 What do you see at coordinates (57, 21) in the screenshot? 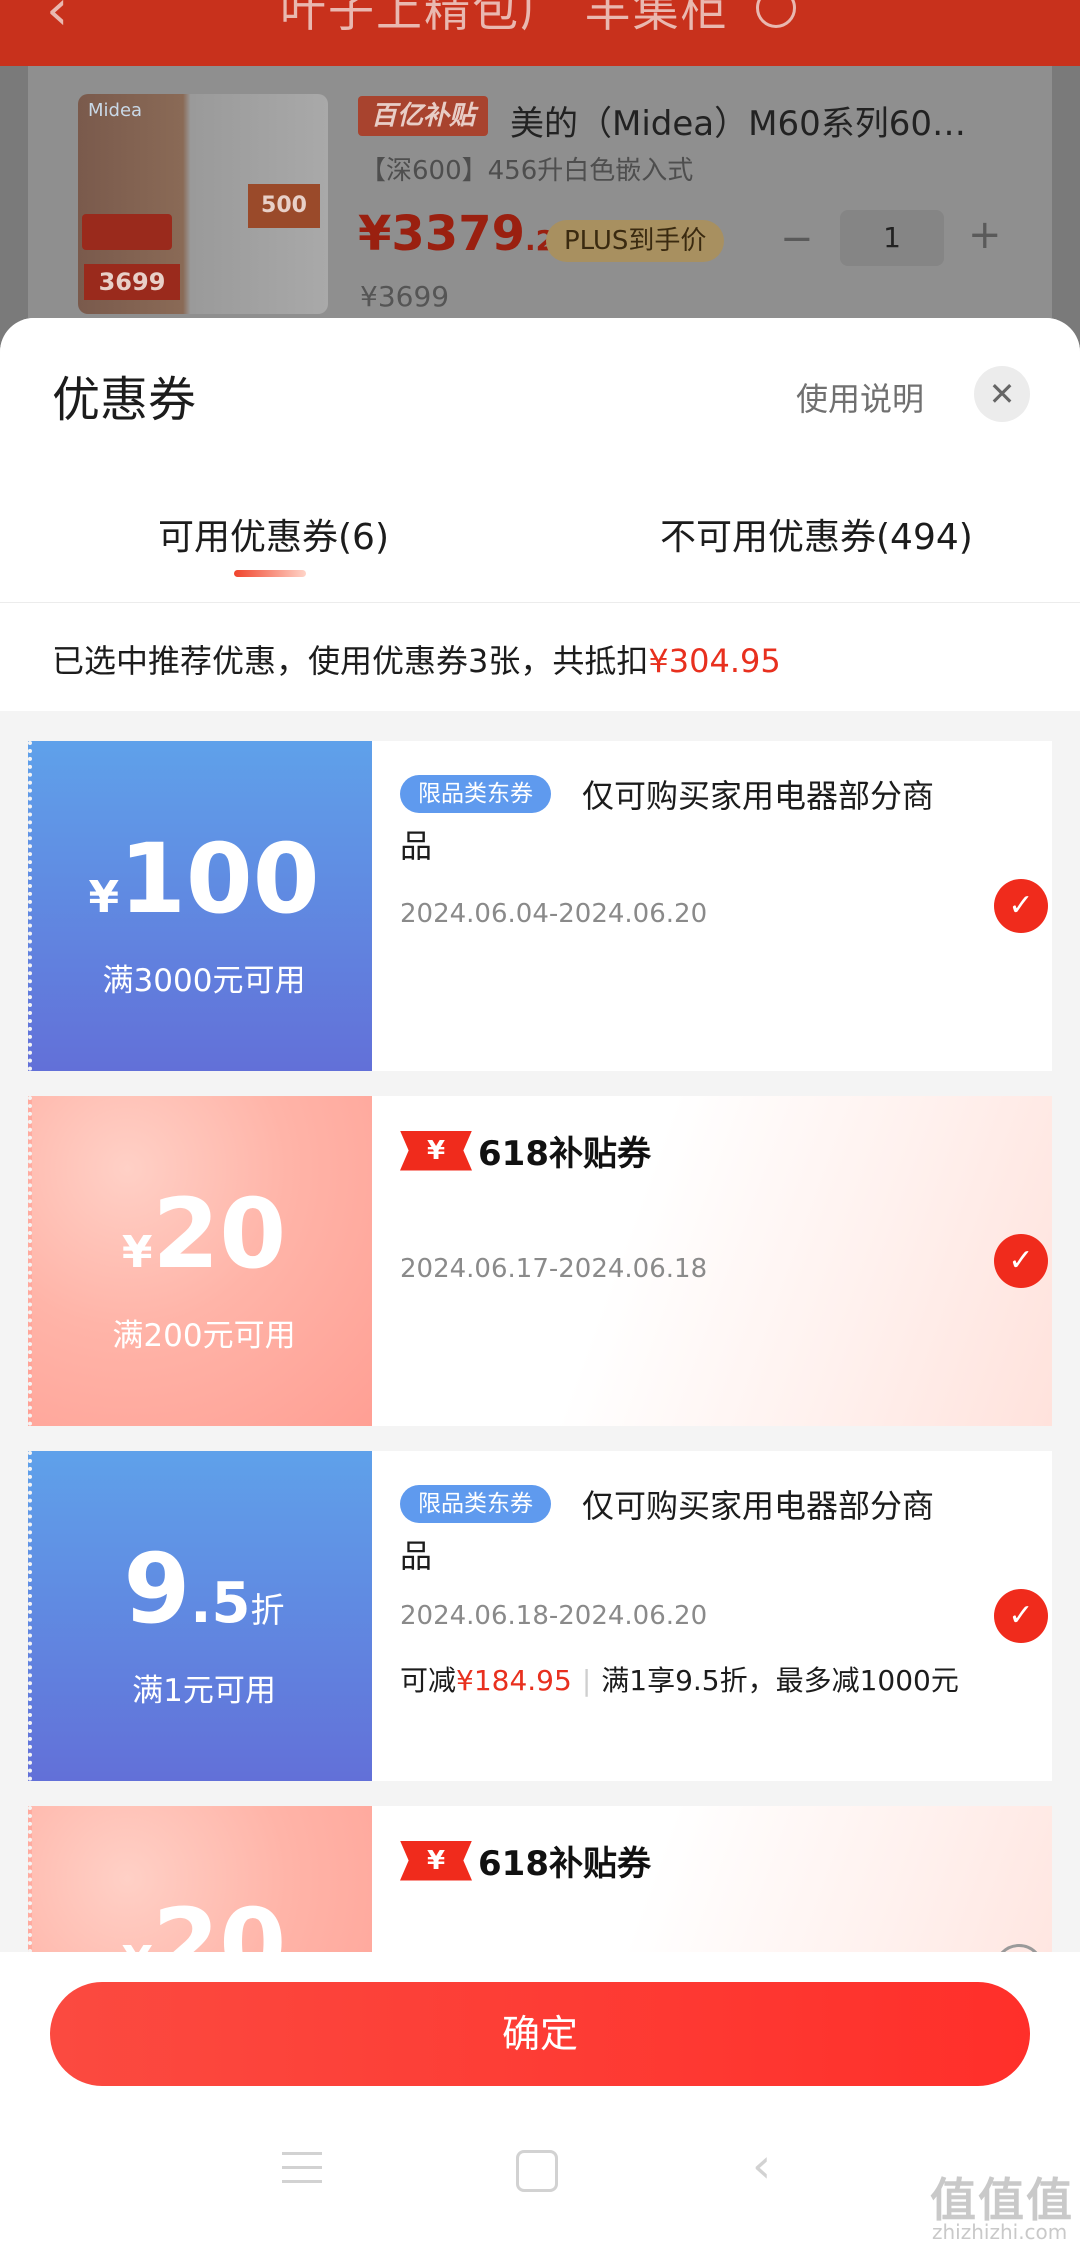
I see `back-icon: ‹` at bounding box center [57, 21].